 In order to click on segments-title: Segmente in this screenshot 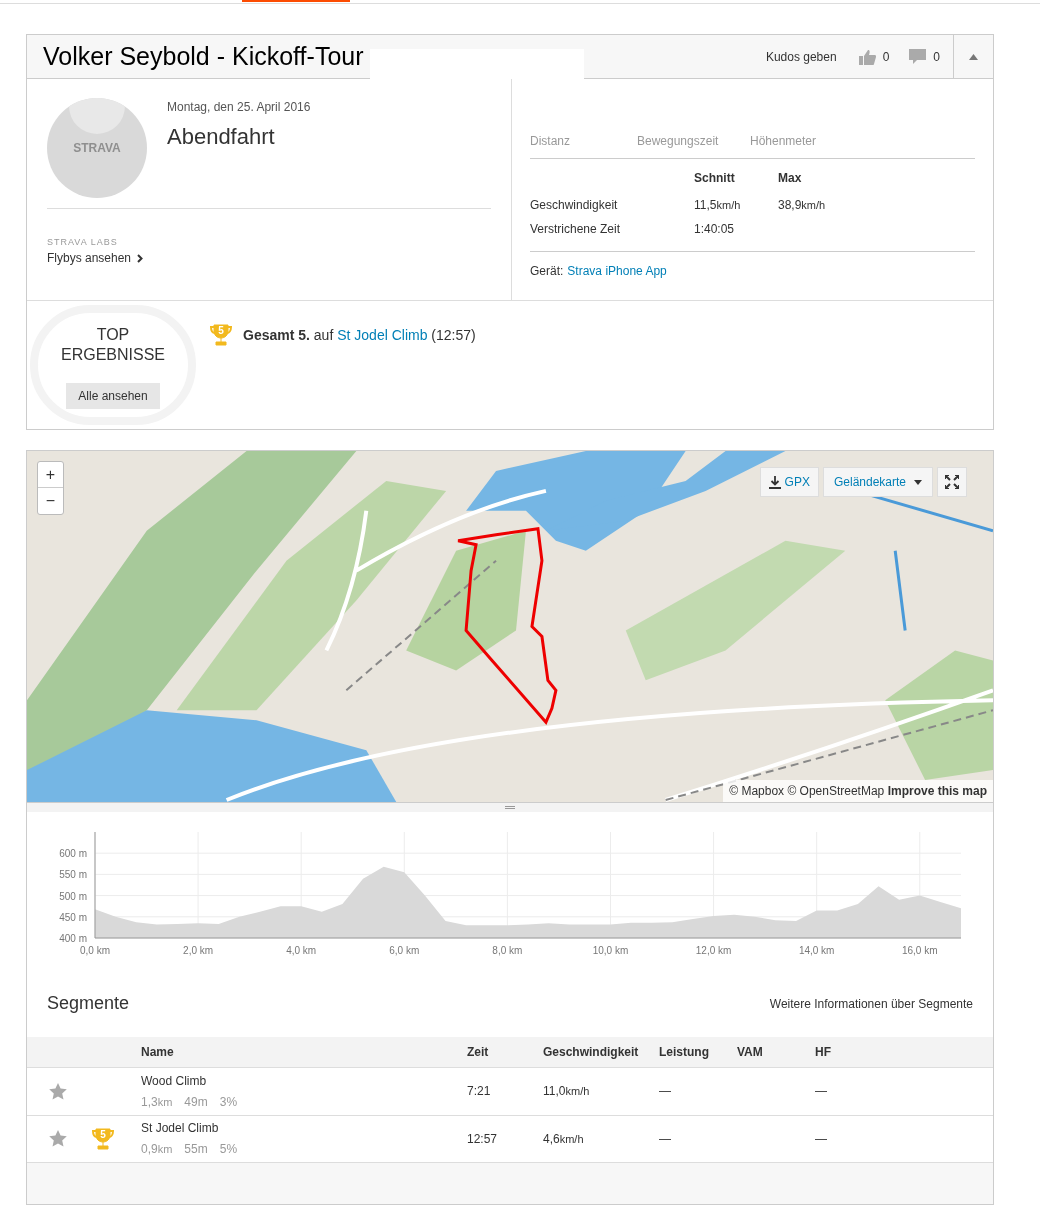, I will do `click(88, 1003)`.